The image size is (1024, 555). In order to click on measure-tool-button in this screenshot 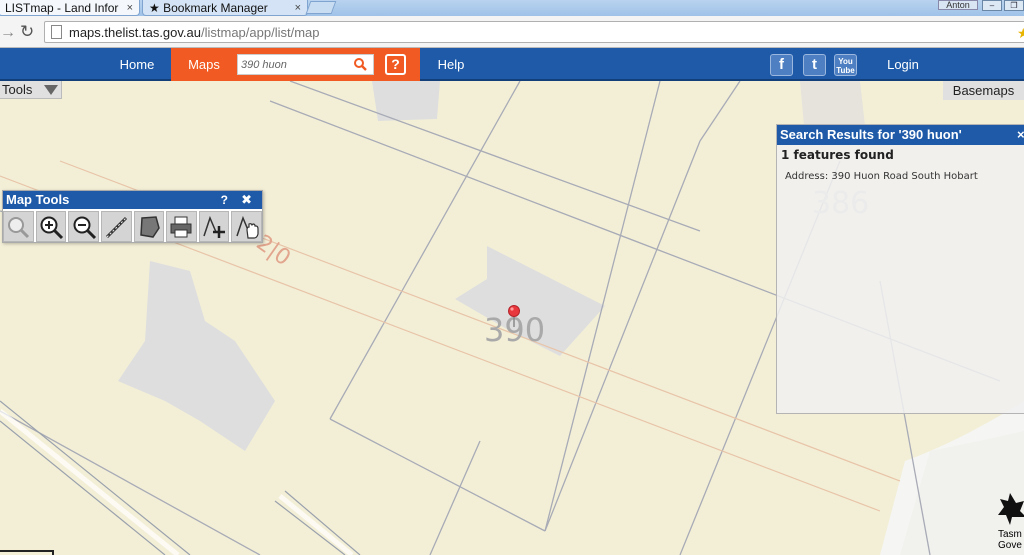, I will do `click(116, 226)`.